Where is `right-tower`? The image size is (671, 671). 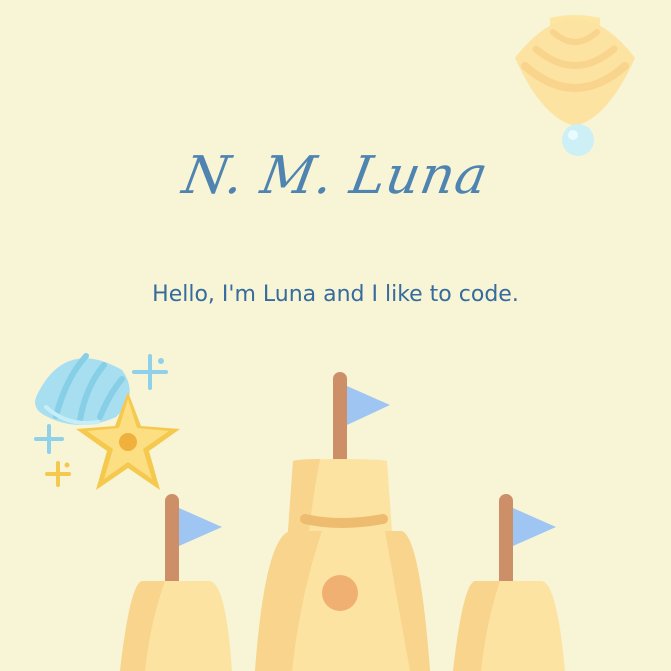 right-tower is located at coordinates (509, 582).